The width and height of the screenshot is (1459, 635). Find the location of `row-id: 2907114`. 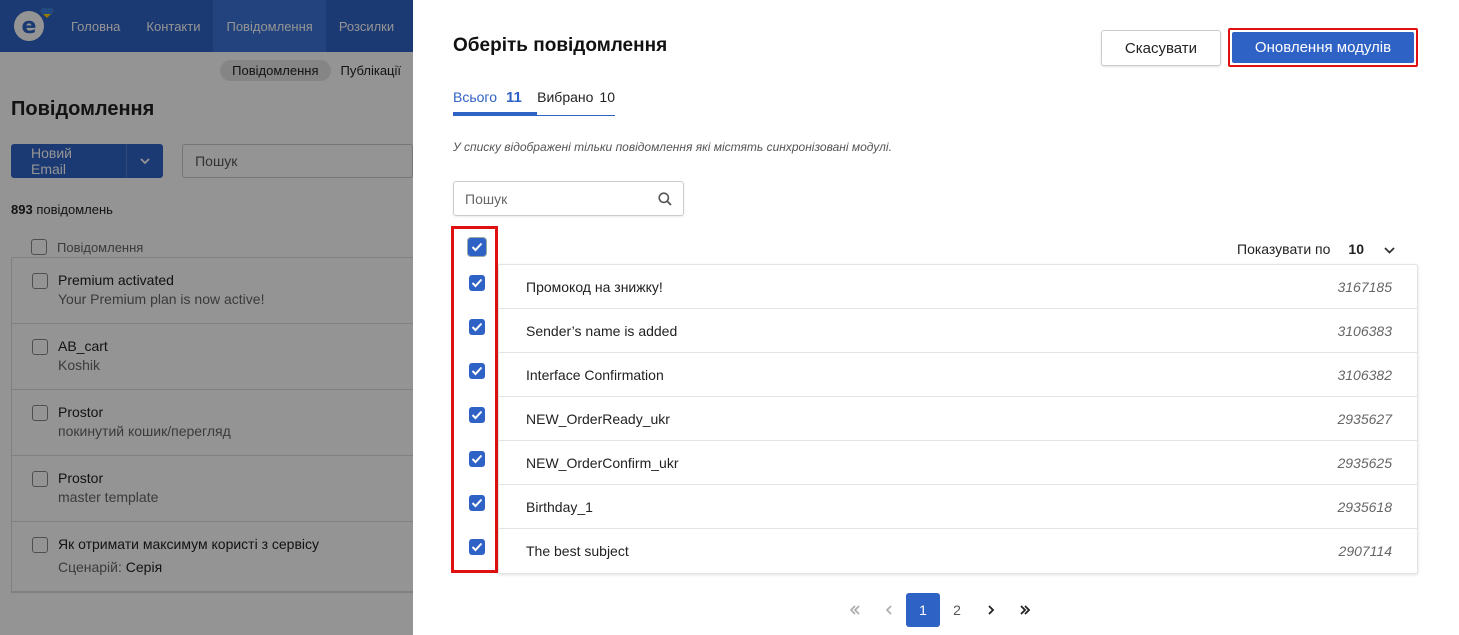

row-id: 2907114 is located at coordinates (1365, 551).